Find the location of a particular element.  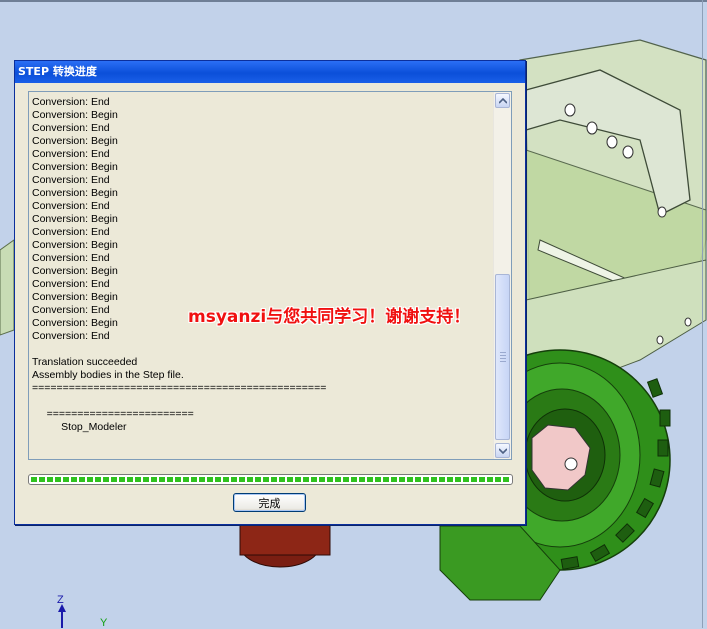

grip-icon is located at coordinates (503, 358).